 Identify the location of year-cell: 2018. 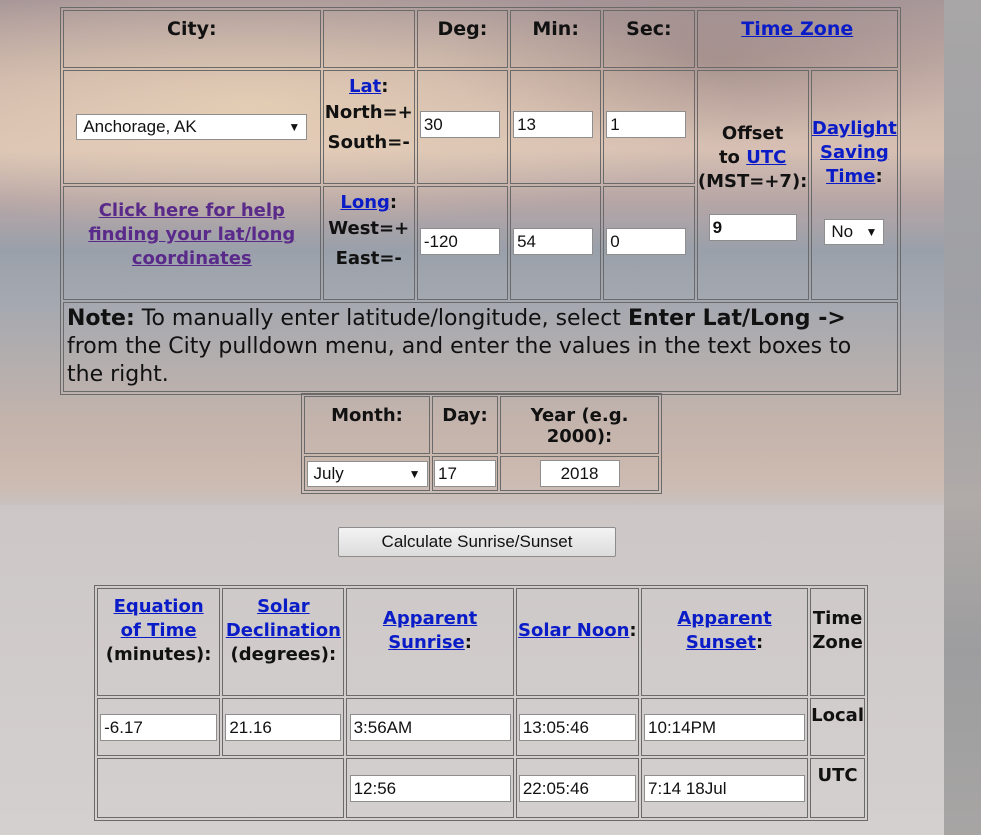
(579, 473).